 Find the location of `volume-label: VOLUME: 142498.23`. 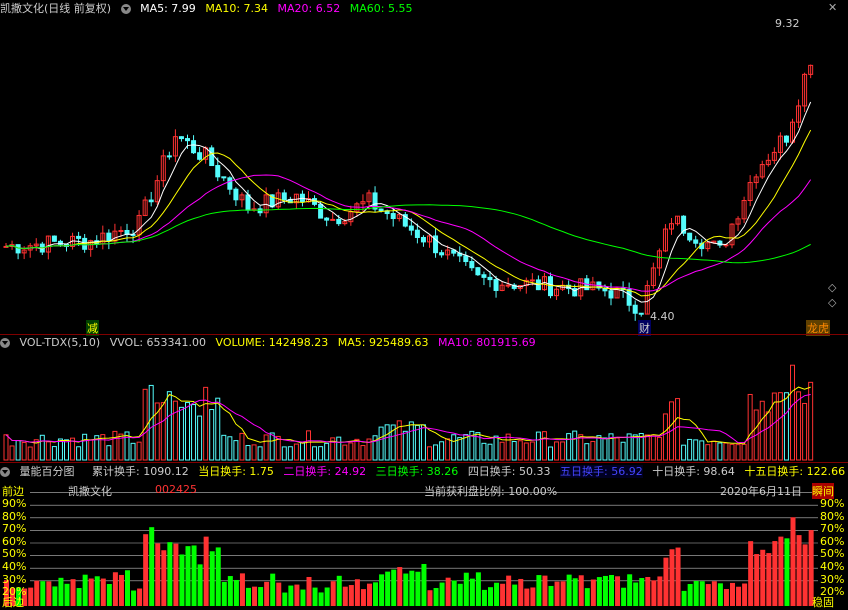

volume-label: VOLUME: 142498.23 is located at coordinates (272, 342).